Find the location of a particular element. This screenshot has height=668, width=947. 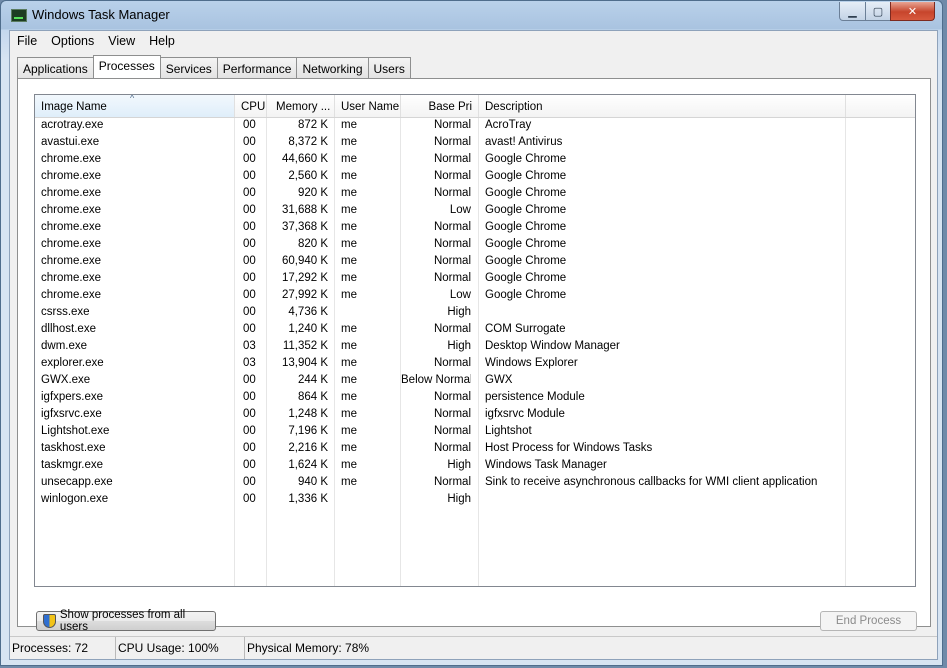

process-row: GWX.exe 00 244 K me Below Normal GWX is located at coordinates (475, 381).